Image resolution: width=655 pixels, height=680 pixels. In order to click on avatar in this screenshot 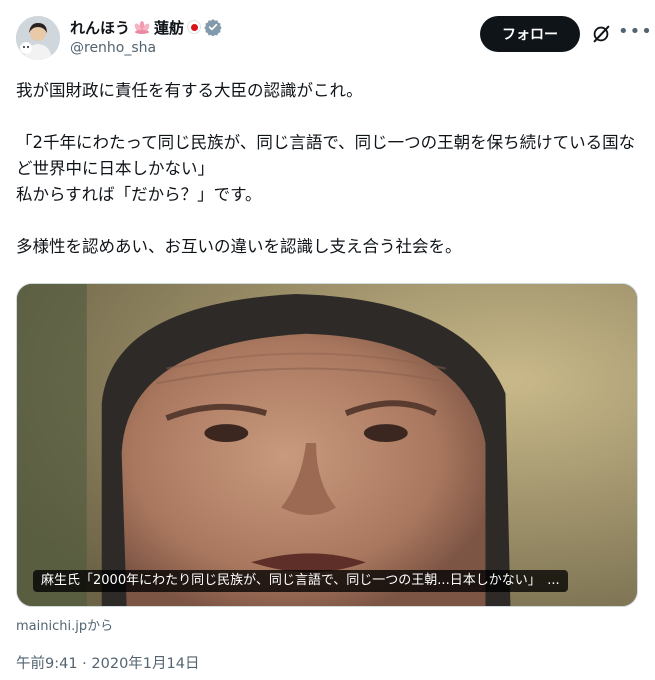, I will do `click(38, 38)`.